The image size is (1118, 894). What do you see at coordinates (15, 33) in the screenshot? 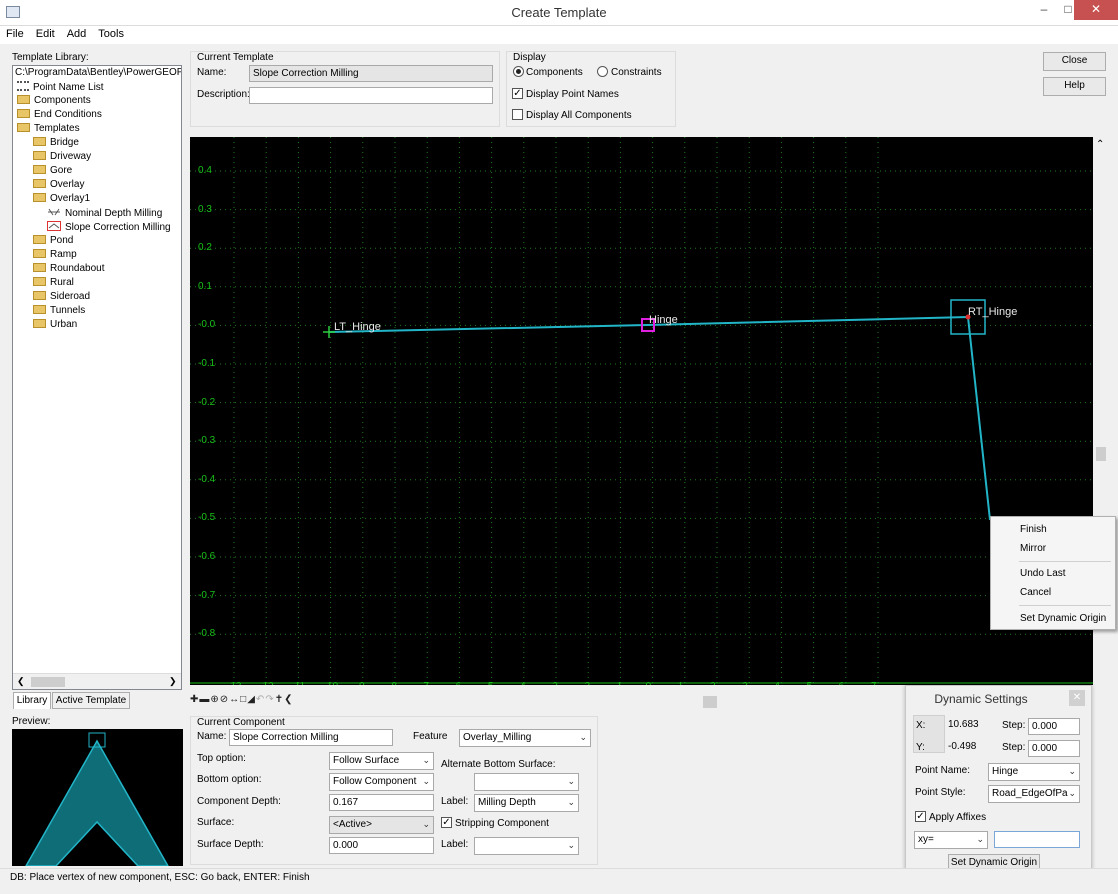
I see `menu-file: File` at bounding box center [15, 33].